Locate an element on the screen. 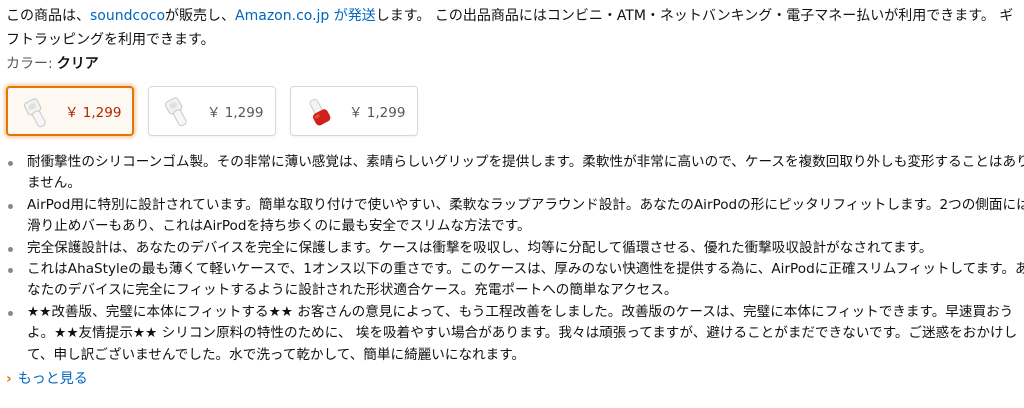  color-selection: カラー: クリア is located at coordinates (52, 64).